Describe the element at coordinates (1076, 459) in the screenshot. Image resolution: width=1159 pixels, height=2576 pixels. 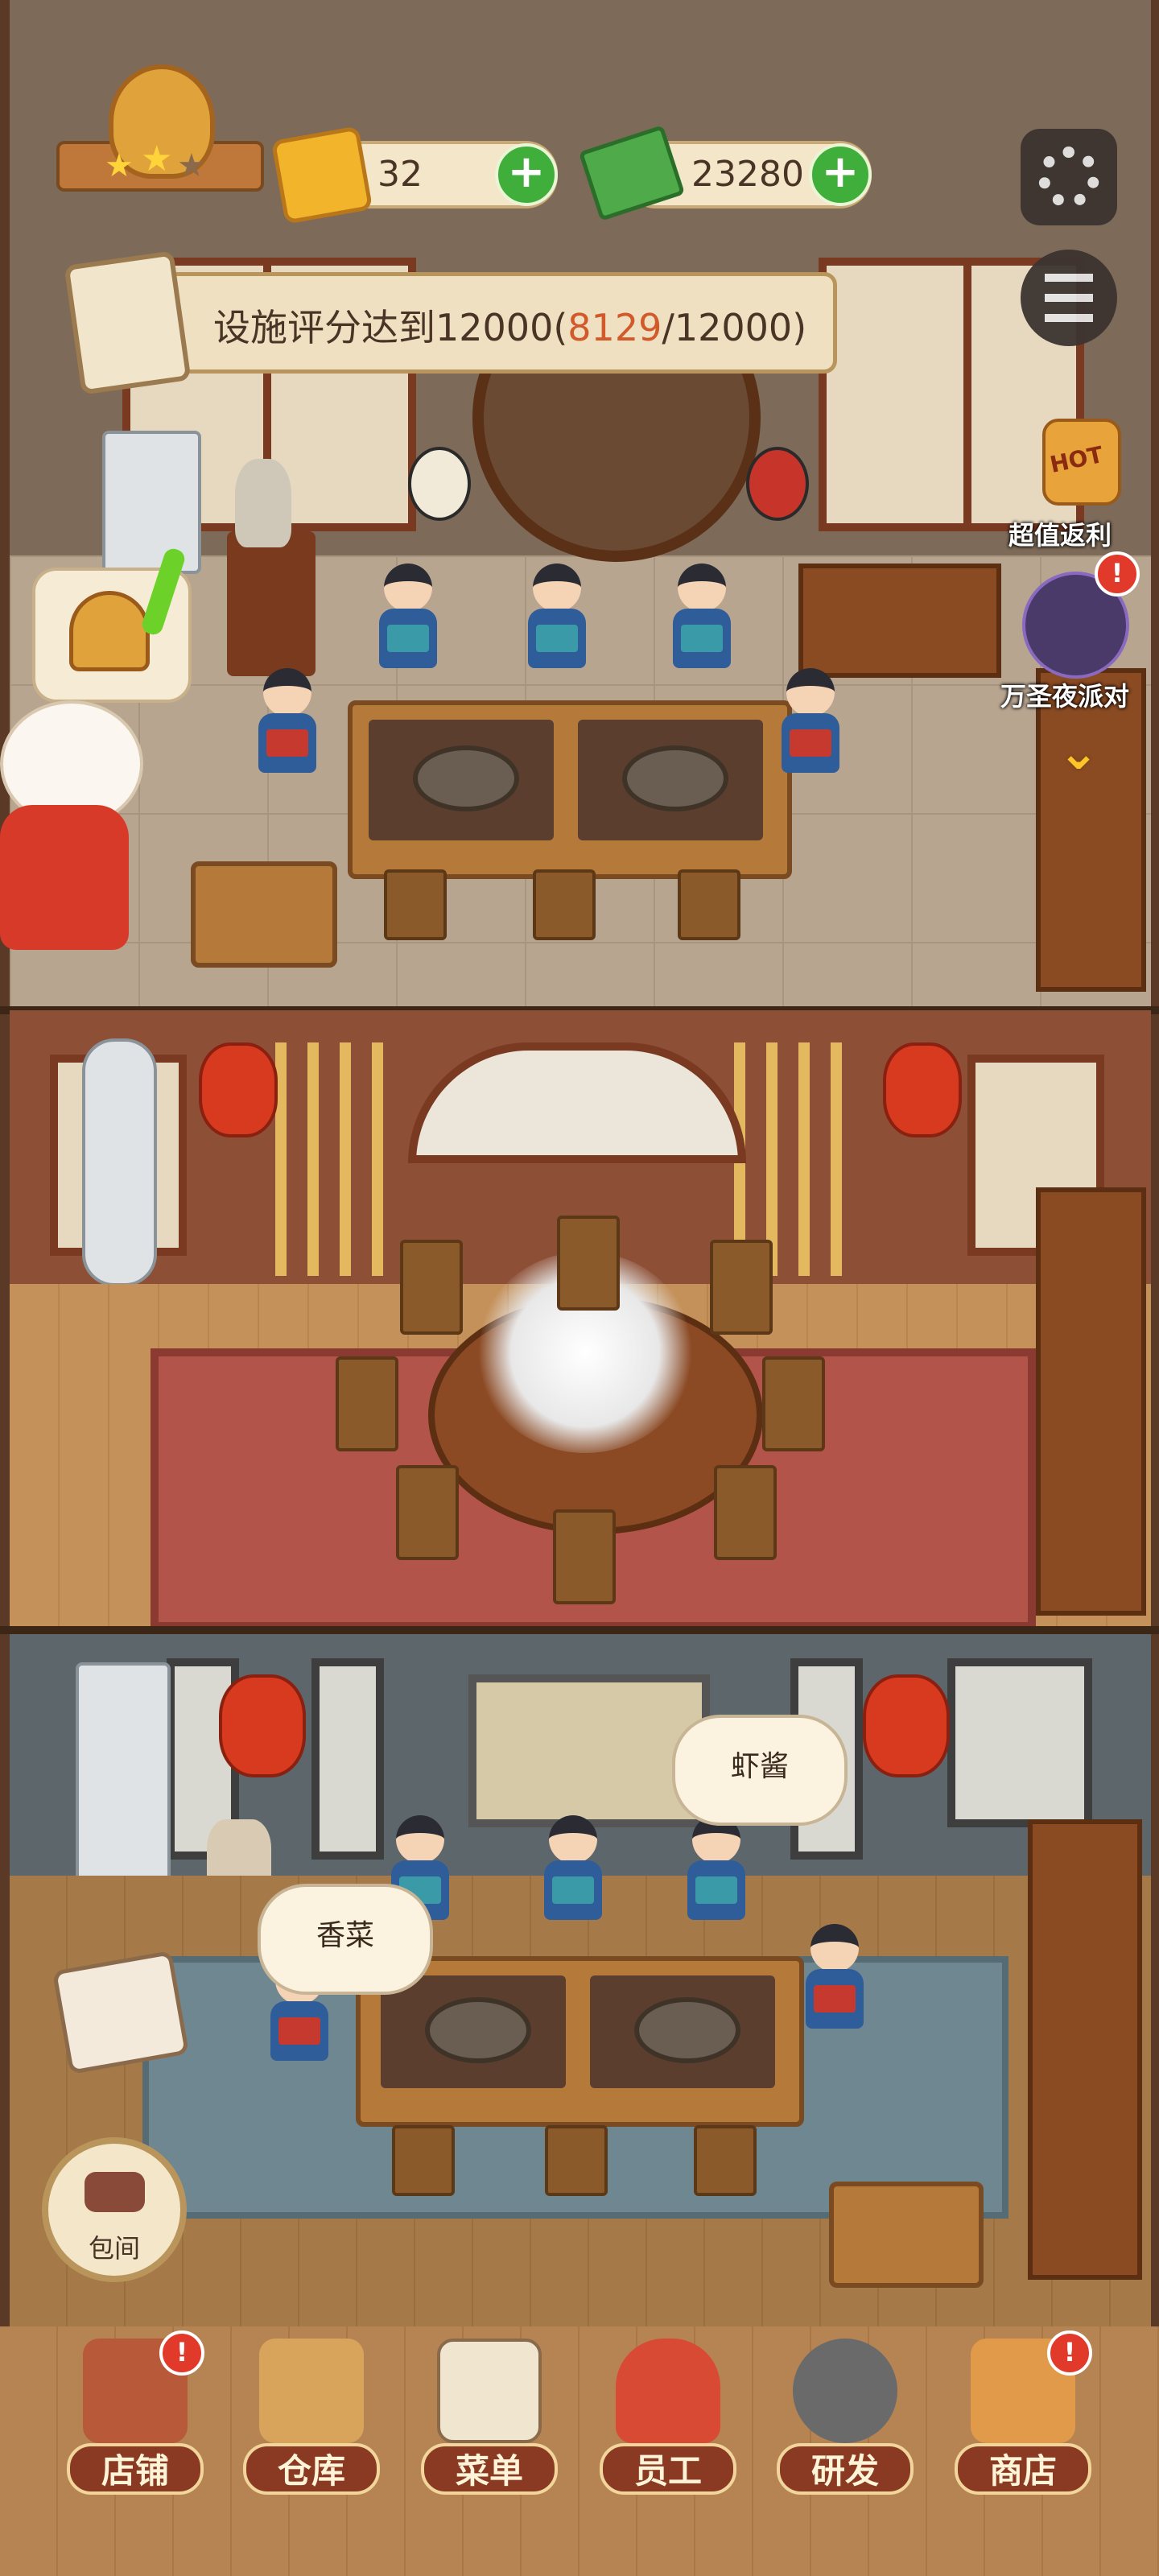
I see `hot-label: HOT` at that location.